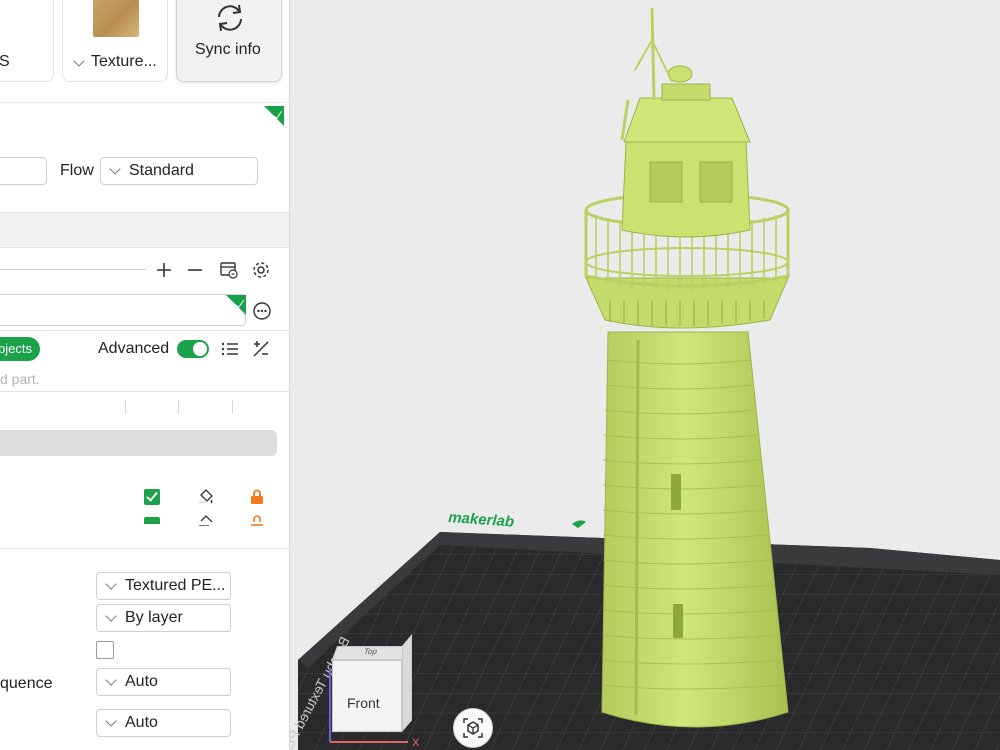 The width and height of the screenshot is (1000, 750). I want to click on plate-thumbnail, so click(116, 18).